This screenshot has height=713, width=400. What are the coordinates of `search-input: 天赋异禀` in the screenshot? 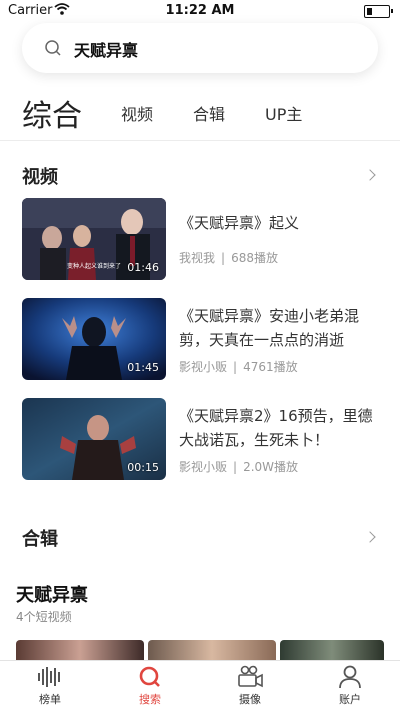 It's located at (106, 49).